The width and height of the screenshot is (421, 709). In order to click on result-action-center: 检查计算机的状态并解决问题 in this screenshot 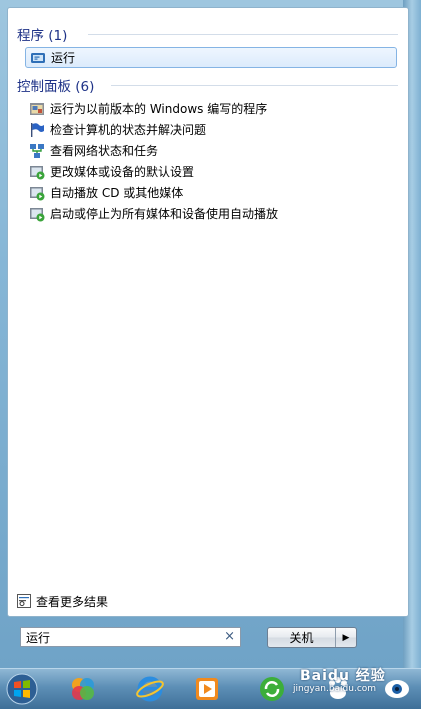, I will do `click(211, 129)`.